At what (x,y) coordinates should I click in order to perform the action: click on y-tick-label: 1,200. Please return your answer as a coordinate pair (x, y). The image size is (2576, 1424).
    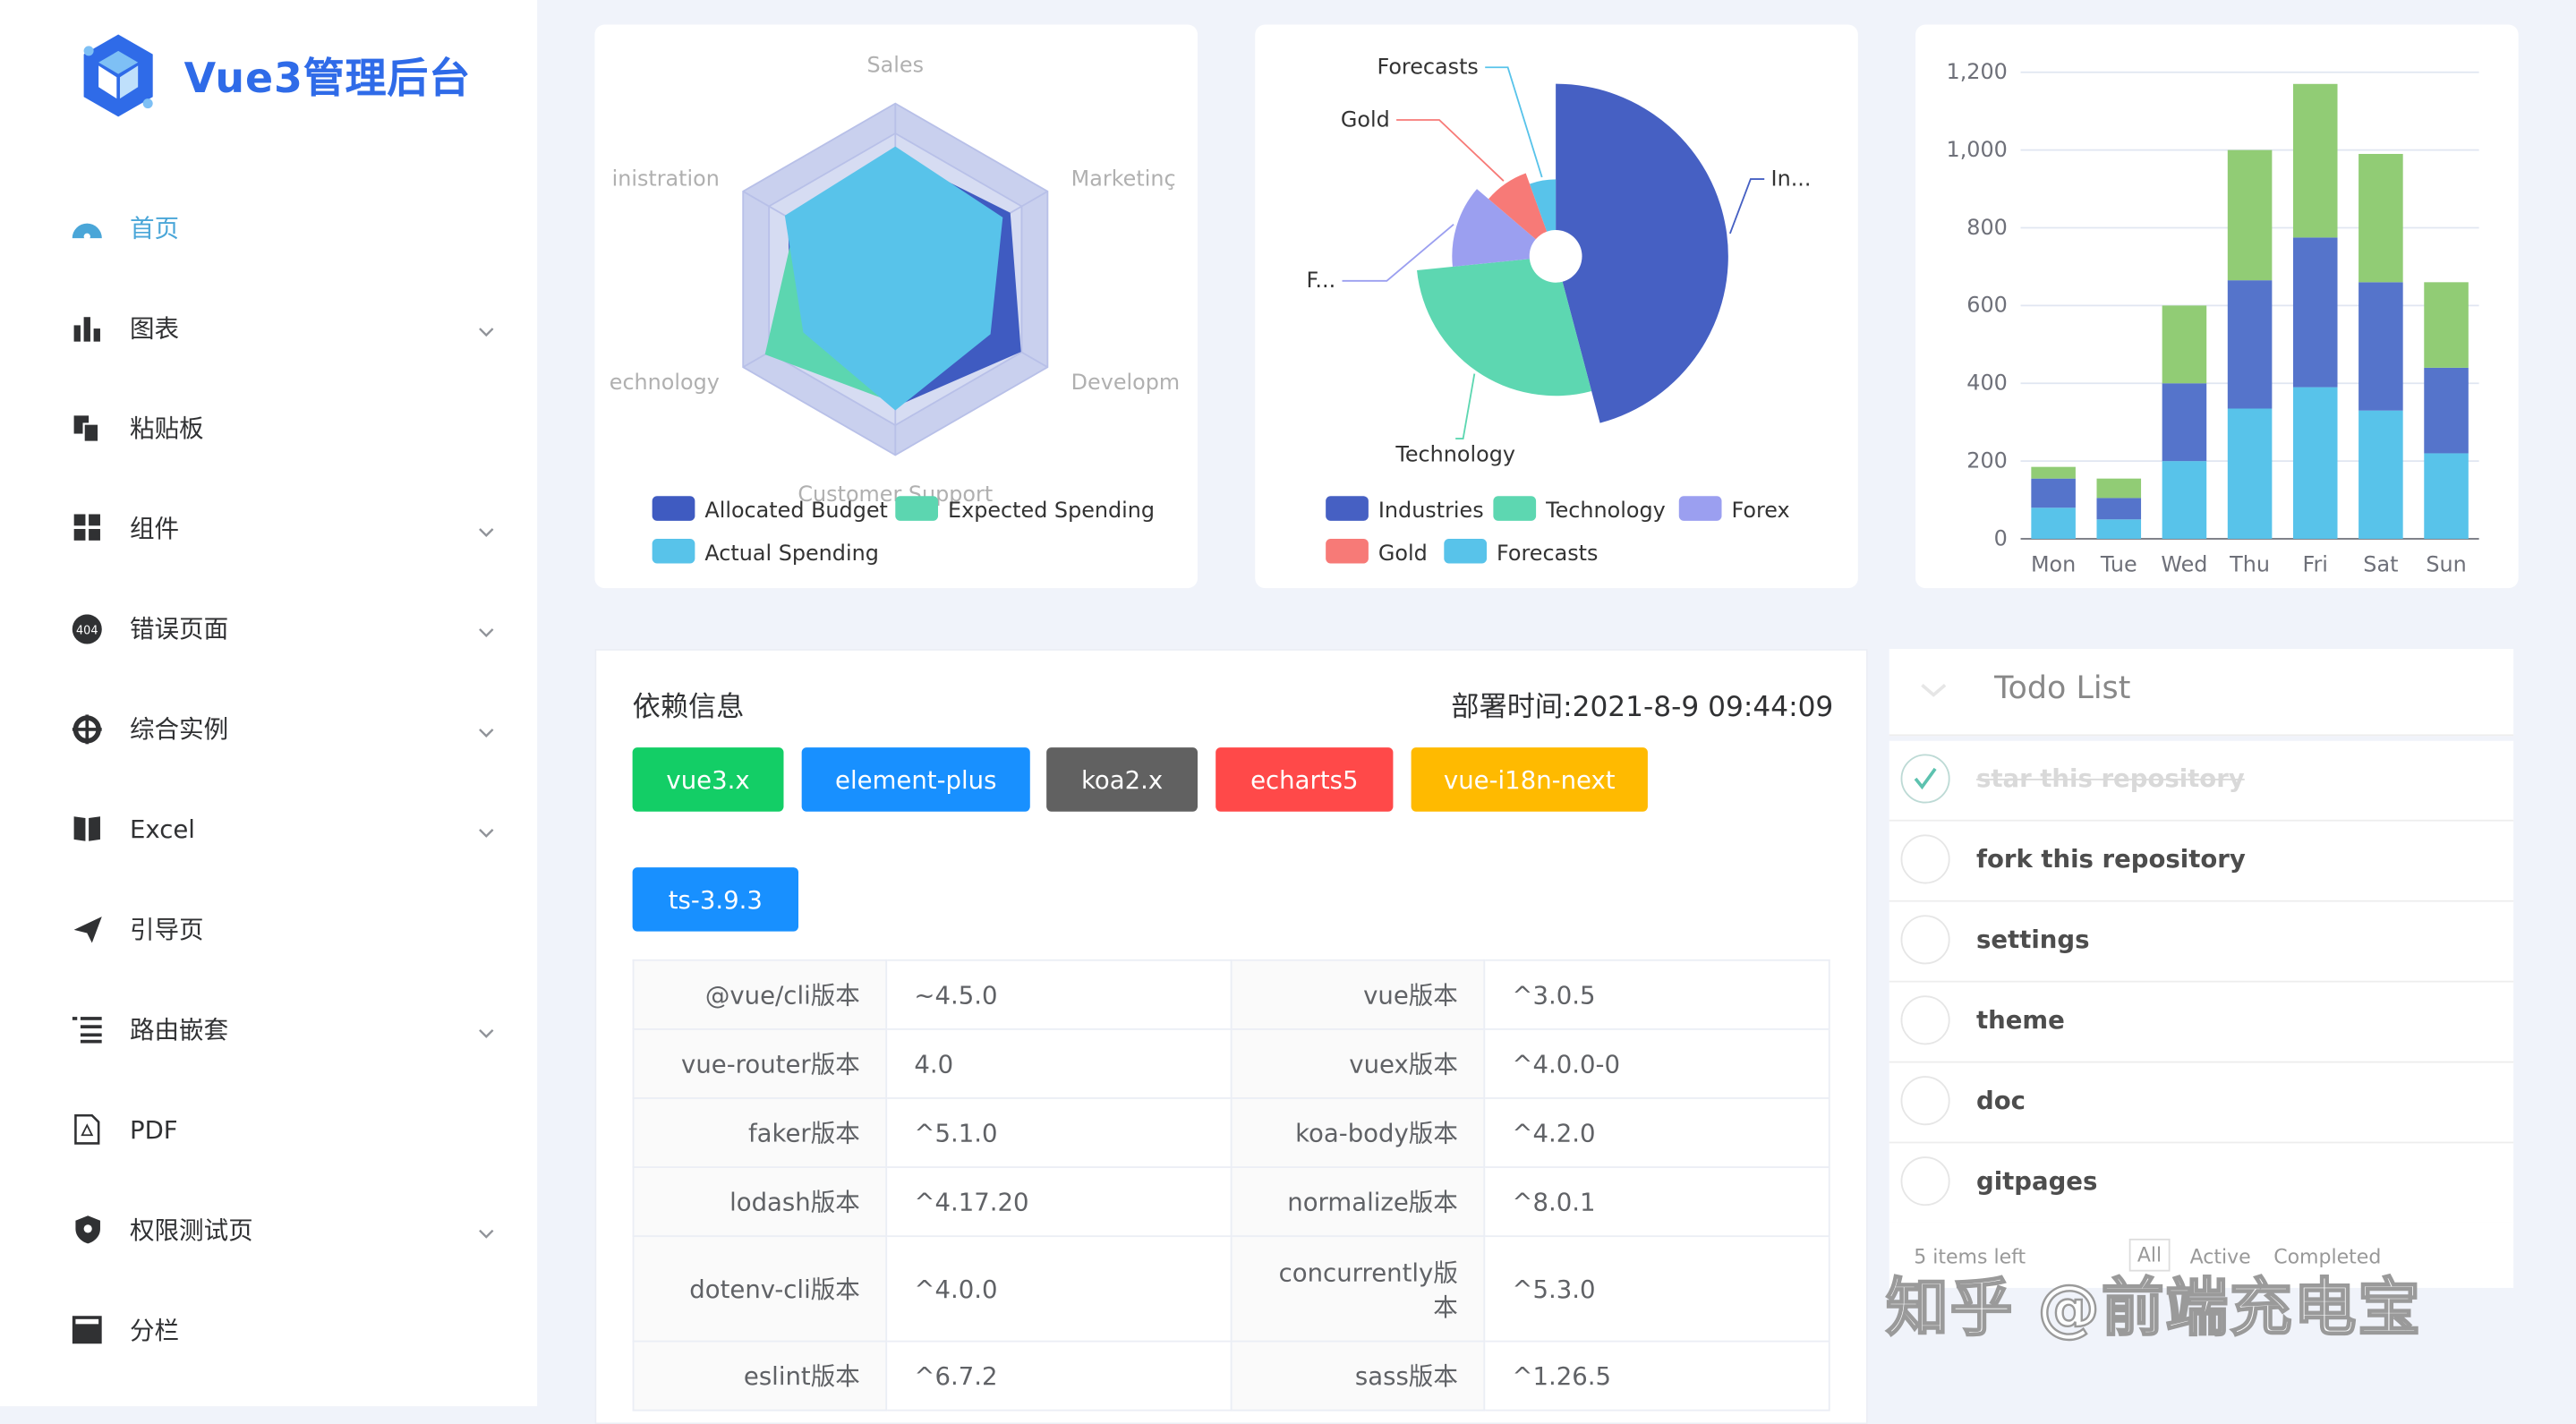
    Looking at the image, I should click on (1977, 71).